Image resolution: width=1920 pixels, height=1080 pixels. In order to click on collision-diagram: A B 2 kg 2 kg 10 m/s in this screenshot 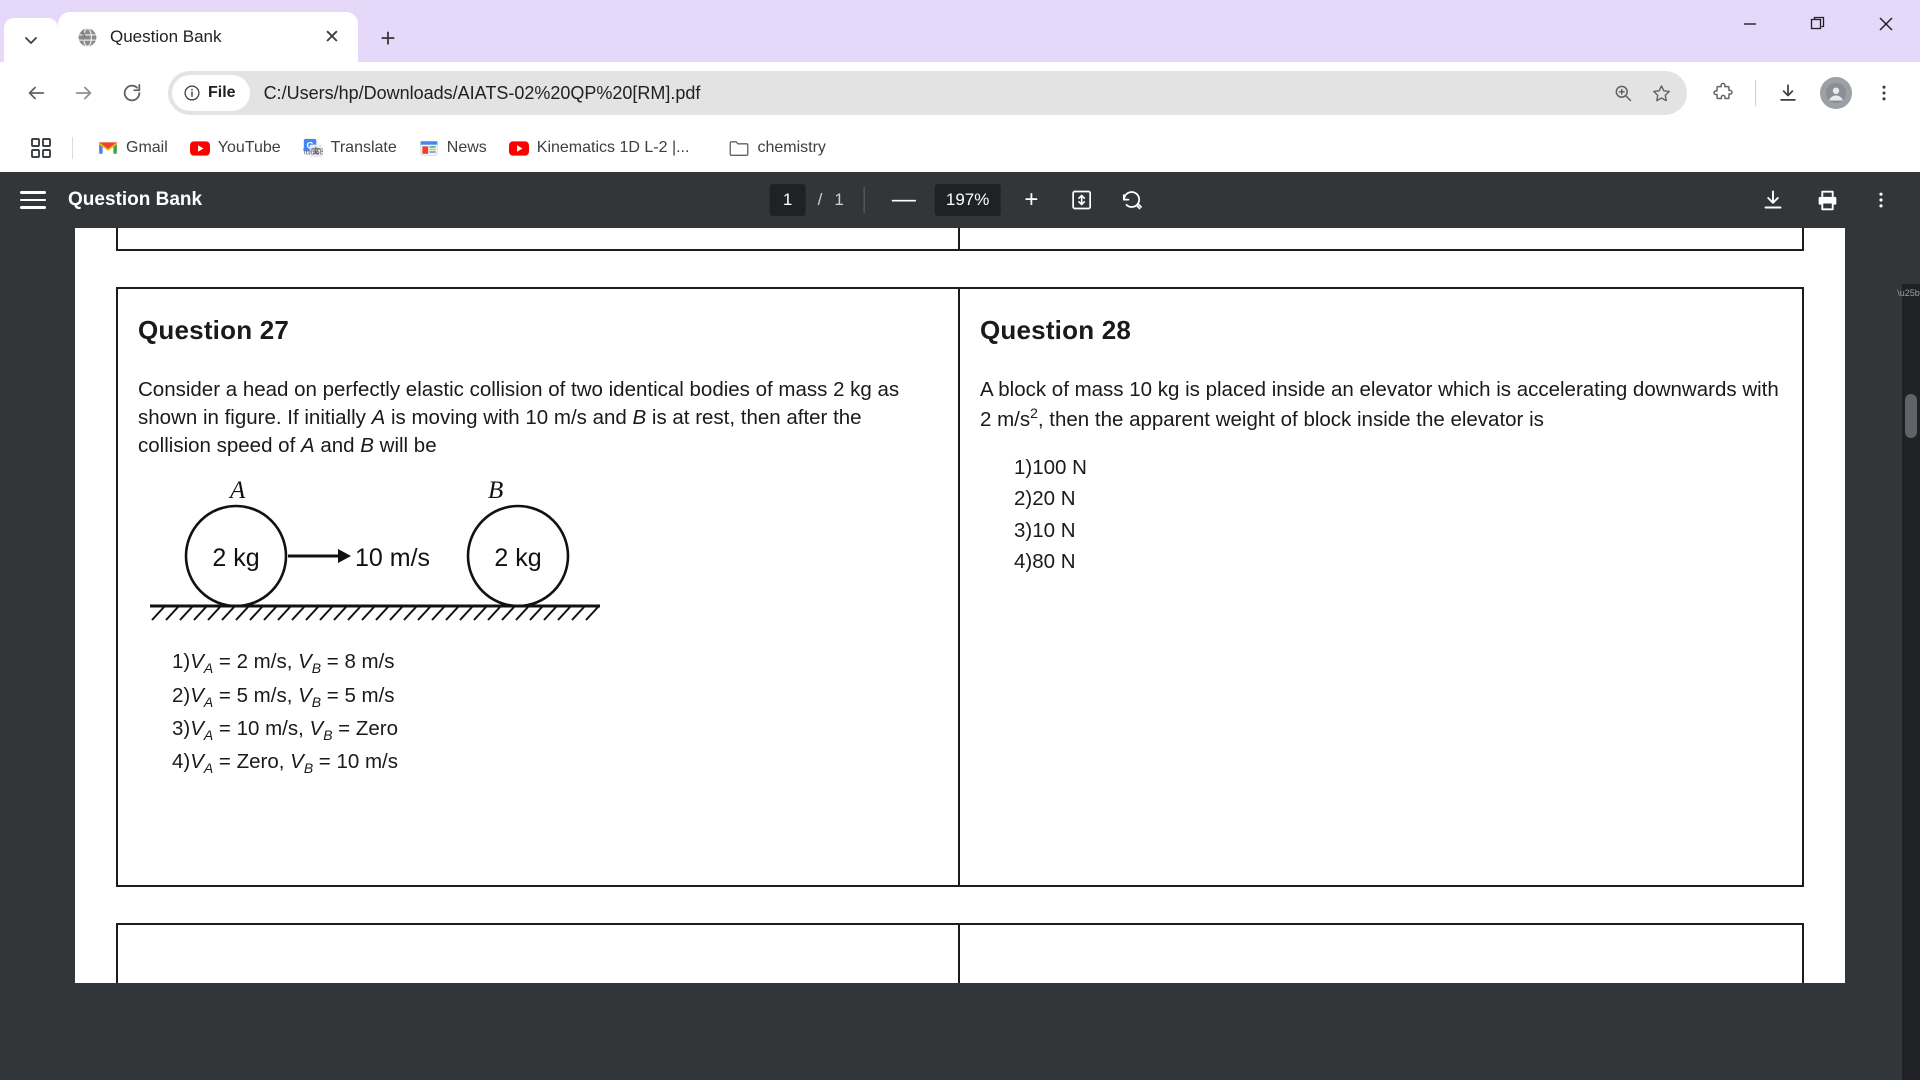, I will do `click(383, 552)`.